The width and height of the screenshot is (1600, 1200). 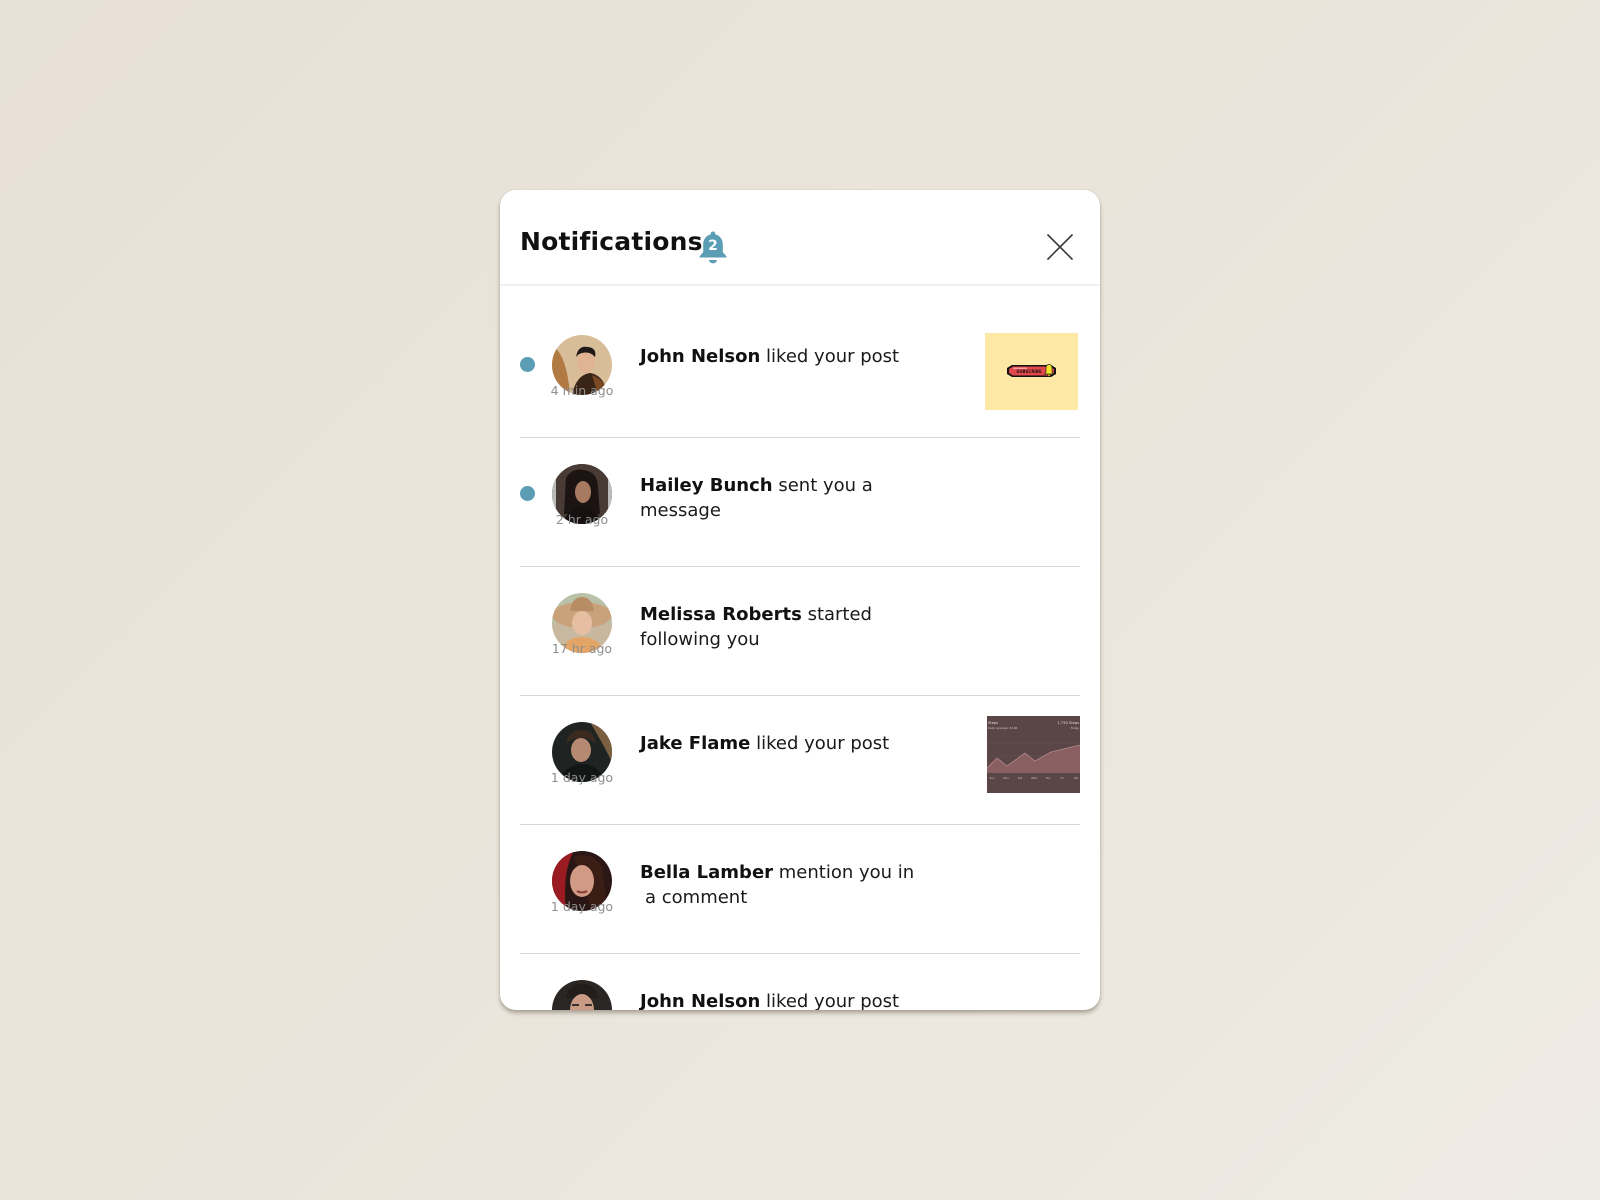 What do you see at coordinates (696, 897) in the screenshot?
I see `action-text-continued: a comment` at bounding box center [696, 897].